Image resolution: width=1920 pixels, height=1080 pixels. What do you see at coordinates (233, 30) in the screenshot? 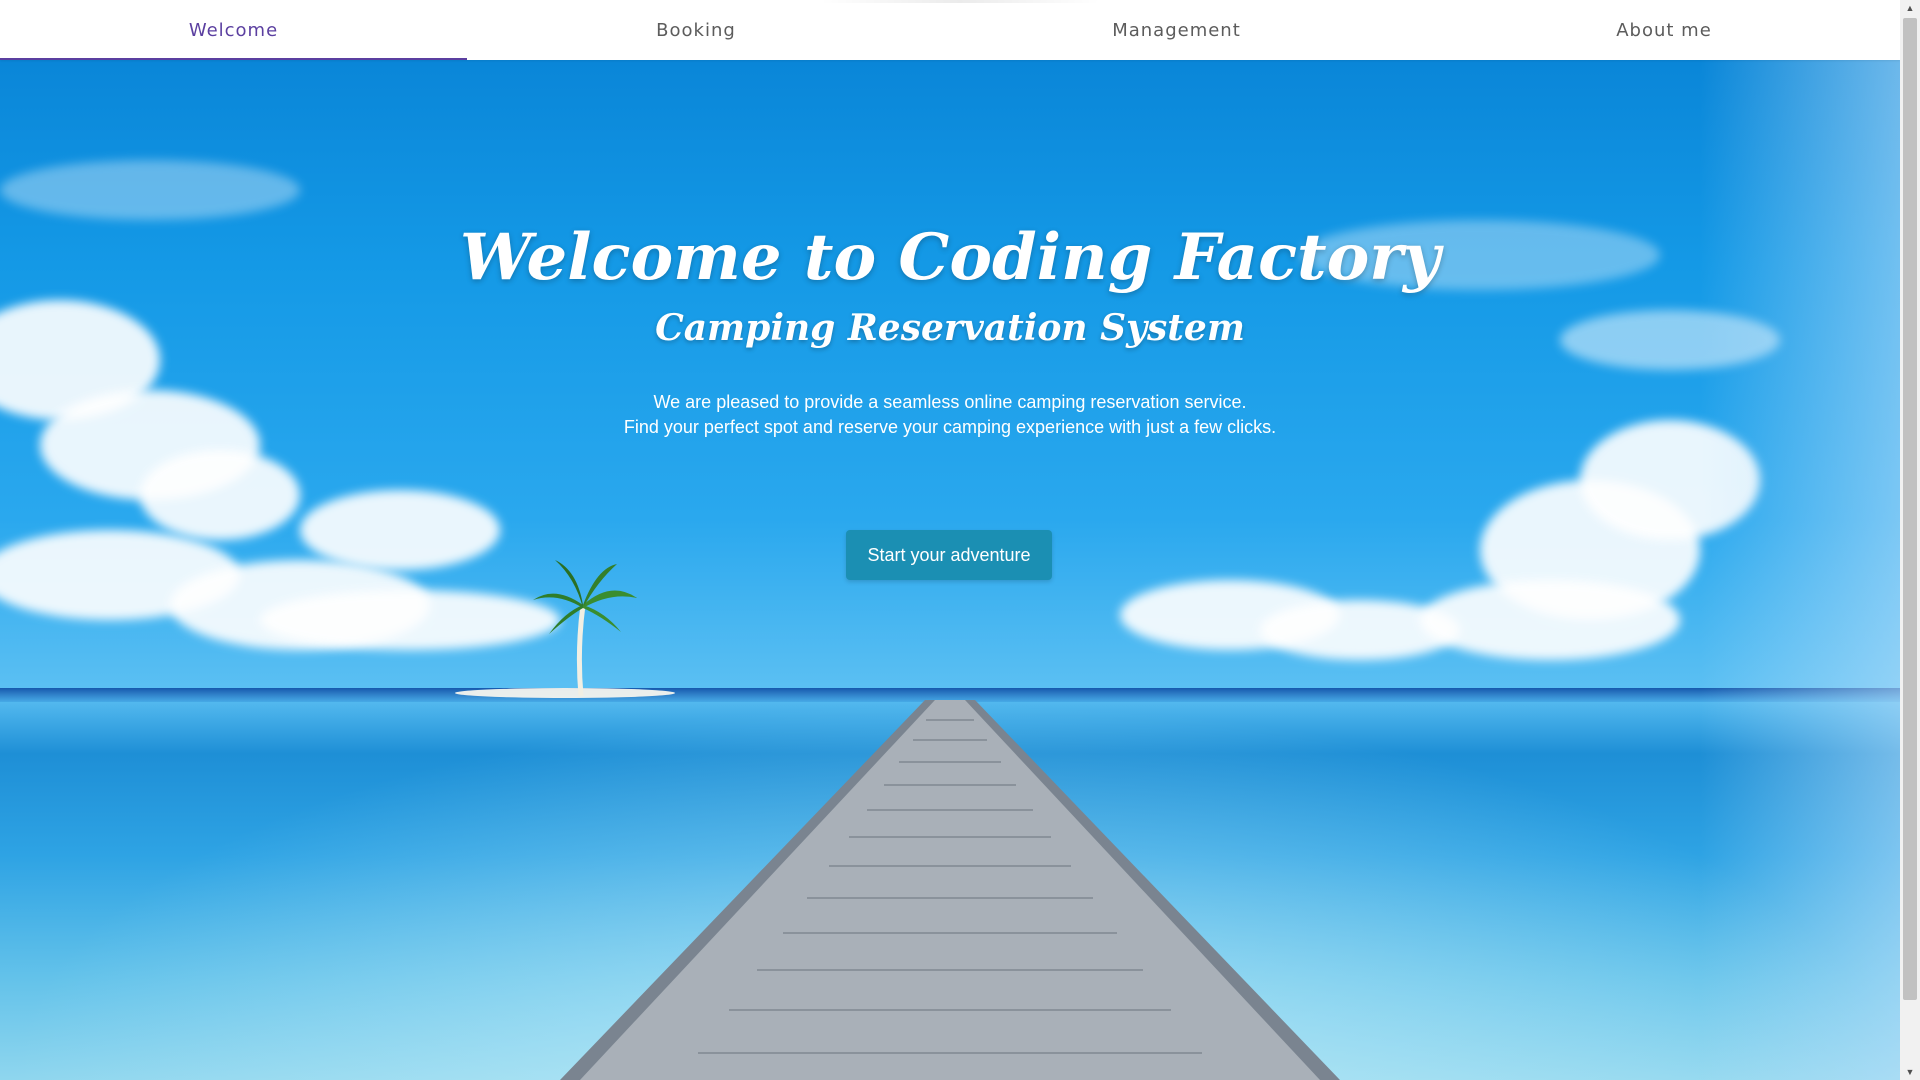
I see `tab-welcome: Welcome` at bounding box center [233, 30].